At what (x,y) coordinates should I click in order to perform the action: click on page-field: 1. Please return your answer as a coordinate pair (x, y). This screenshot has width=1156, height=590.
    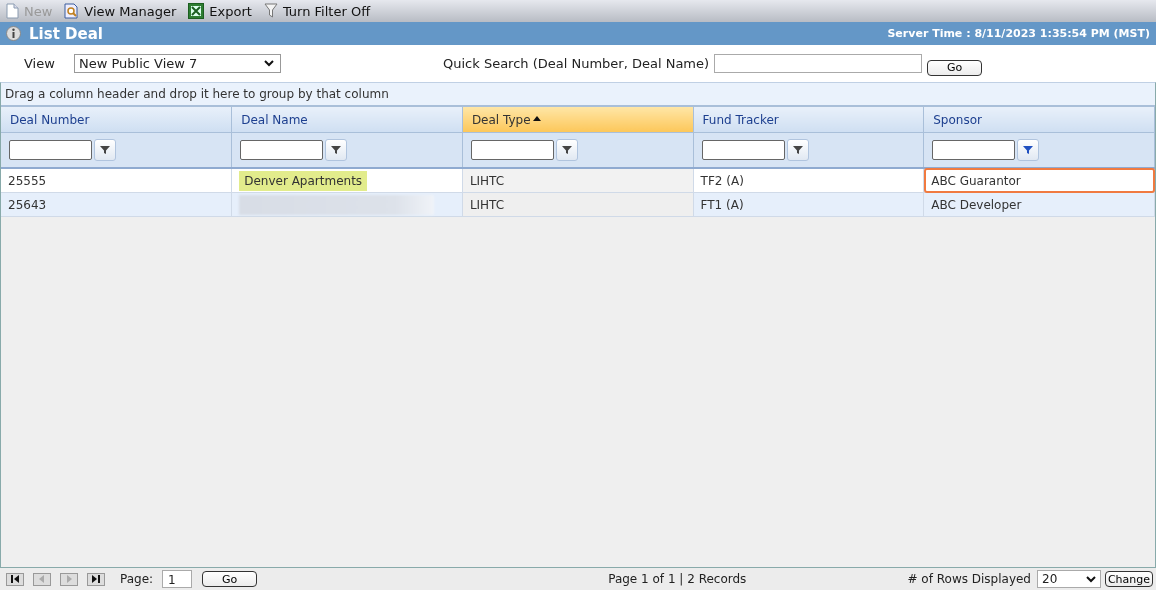
    Looking at the image, I should click on (177, 579).